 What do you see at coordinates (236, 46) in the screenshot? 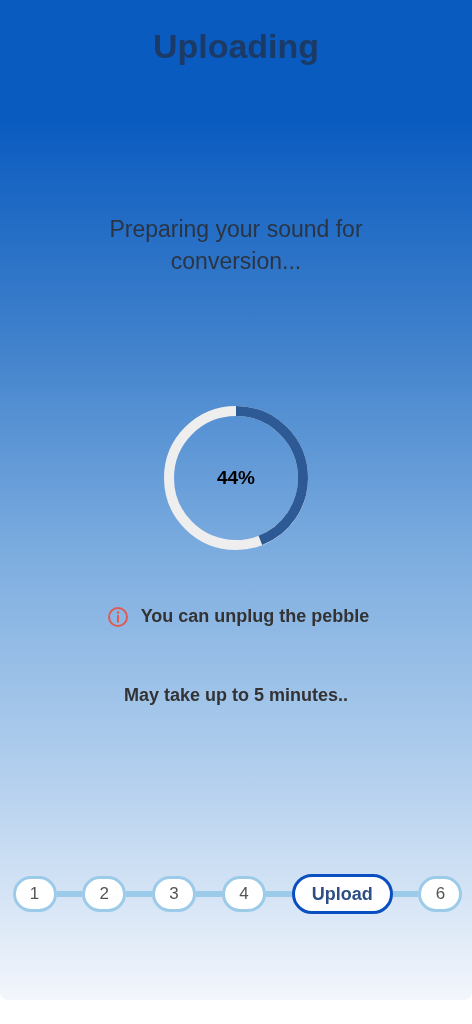
I see `page-title: Uploading` at bounding box center [236, 46].